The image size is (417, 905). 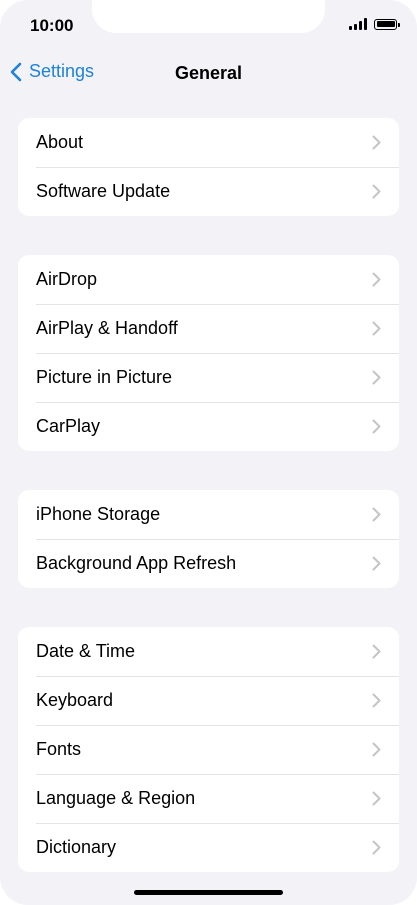 I want to click on row-airplay-handoff: AirPlay & Handoff, so click(x=208, y=328).